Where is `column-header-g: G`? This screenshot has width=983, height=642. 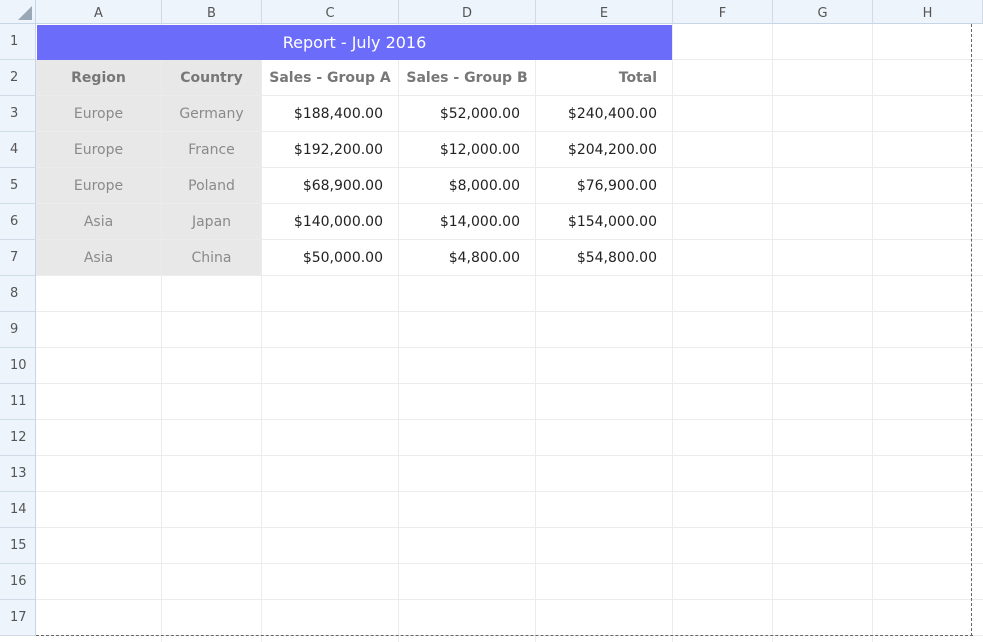 column-header-g: G is located at coordinates (823, 12).